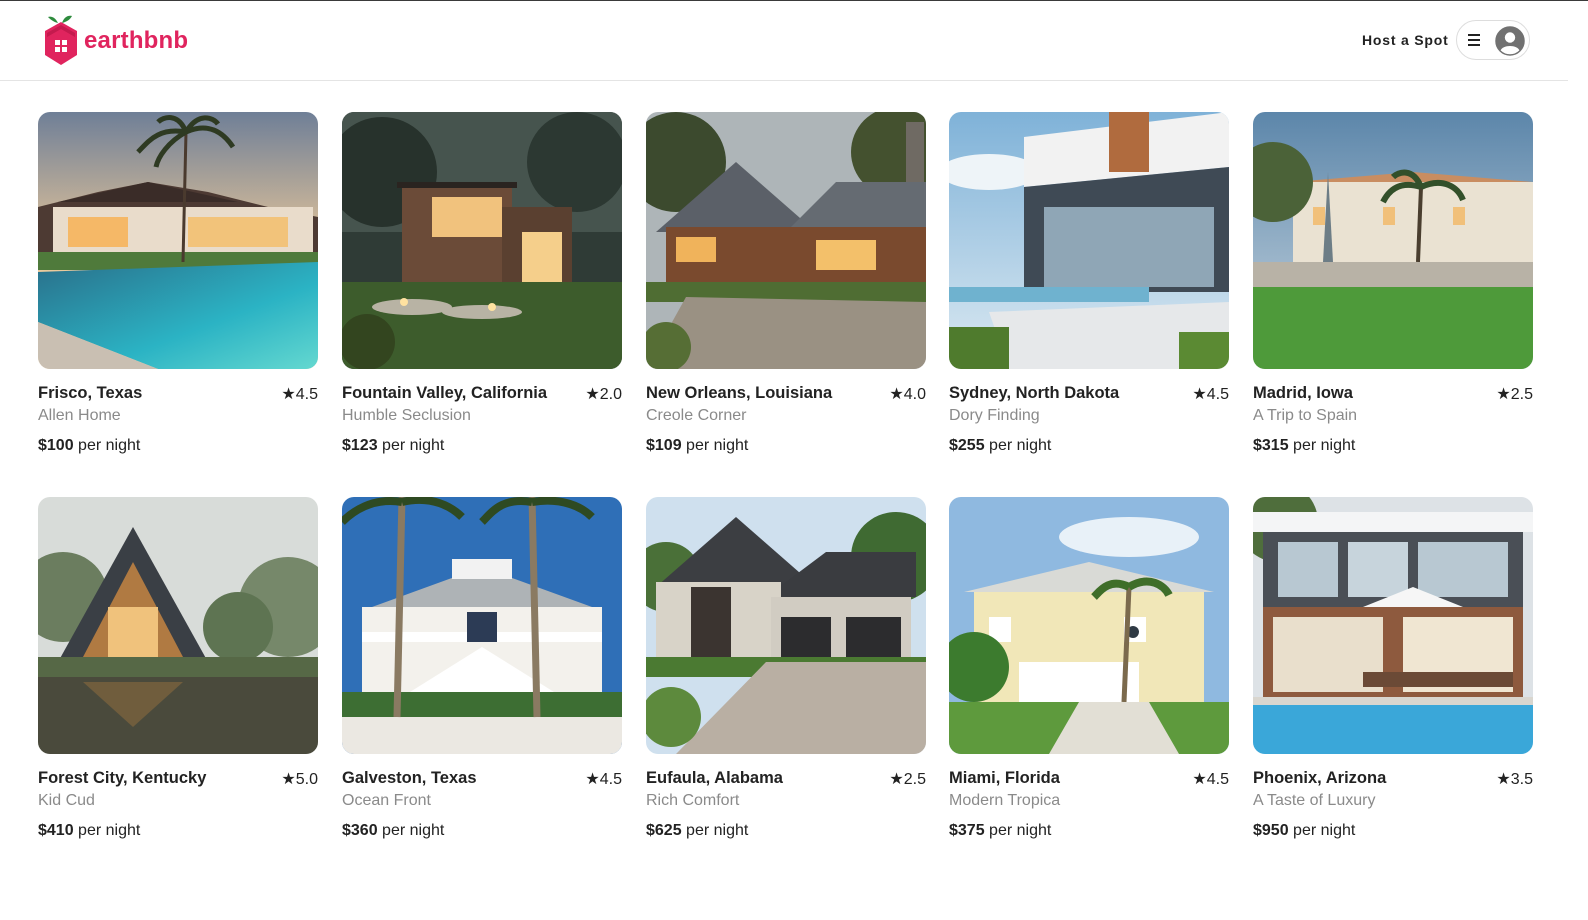  Describe the element at coordinates (696, 415) in the screenshot. I see `listing-name: Creole Corner` at that location.